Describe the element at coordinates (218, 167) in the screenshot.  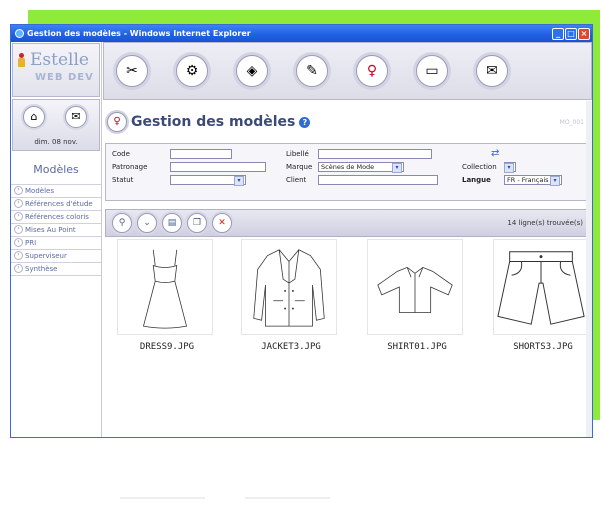
I see `patronage-field` at that location.